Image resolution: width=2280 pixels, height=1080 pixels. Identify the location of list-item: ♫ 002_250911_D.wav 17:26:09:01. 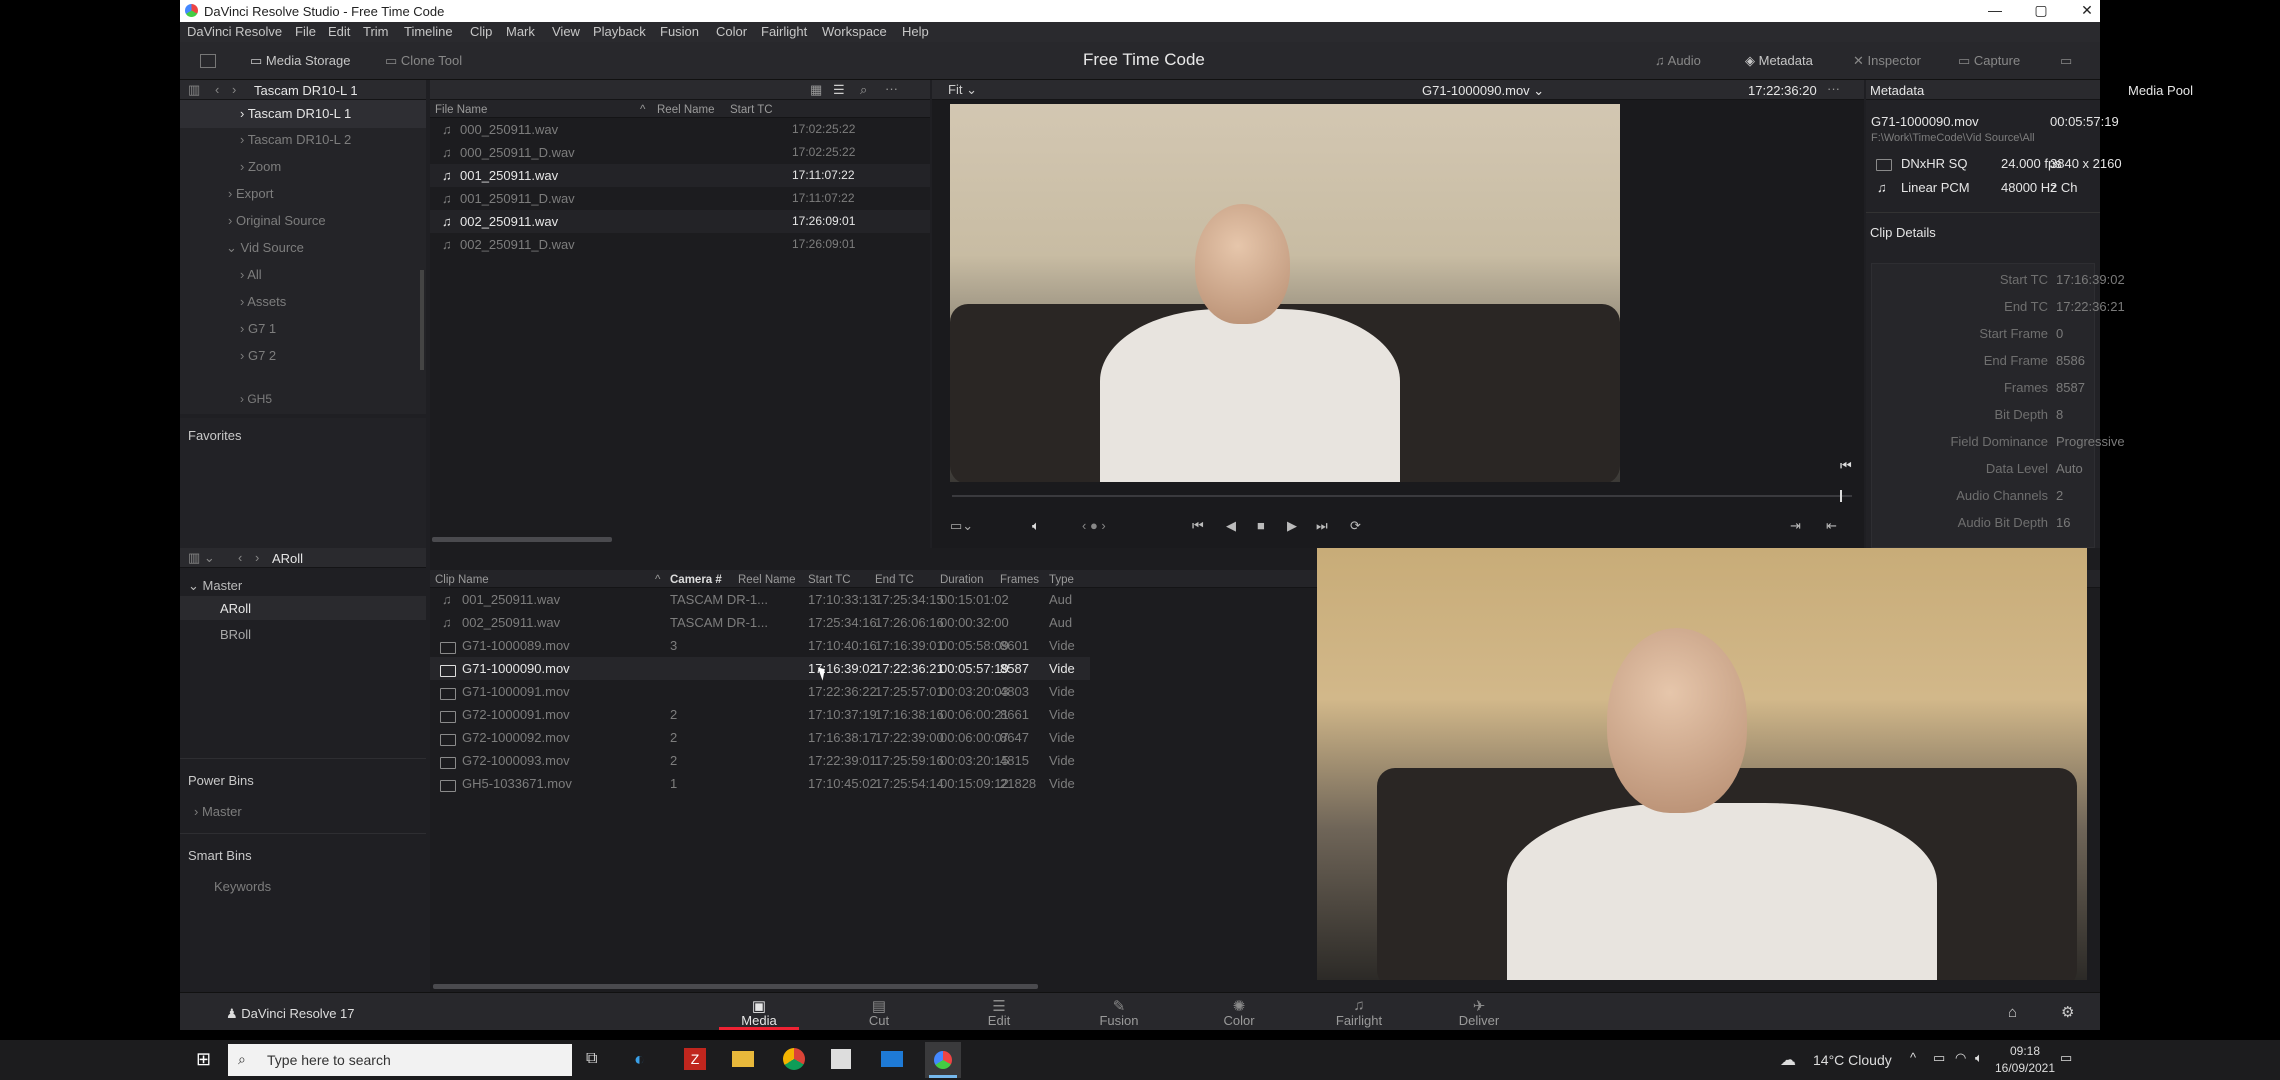
(680, 244).